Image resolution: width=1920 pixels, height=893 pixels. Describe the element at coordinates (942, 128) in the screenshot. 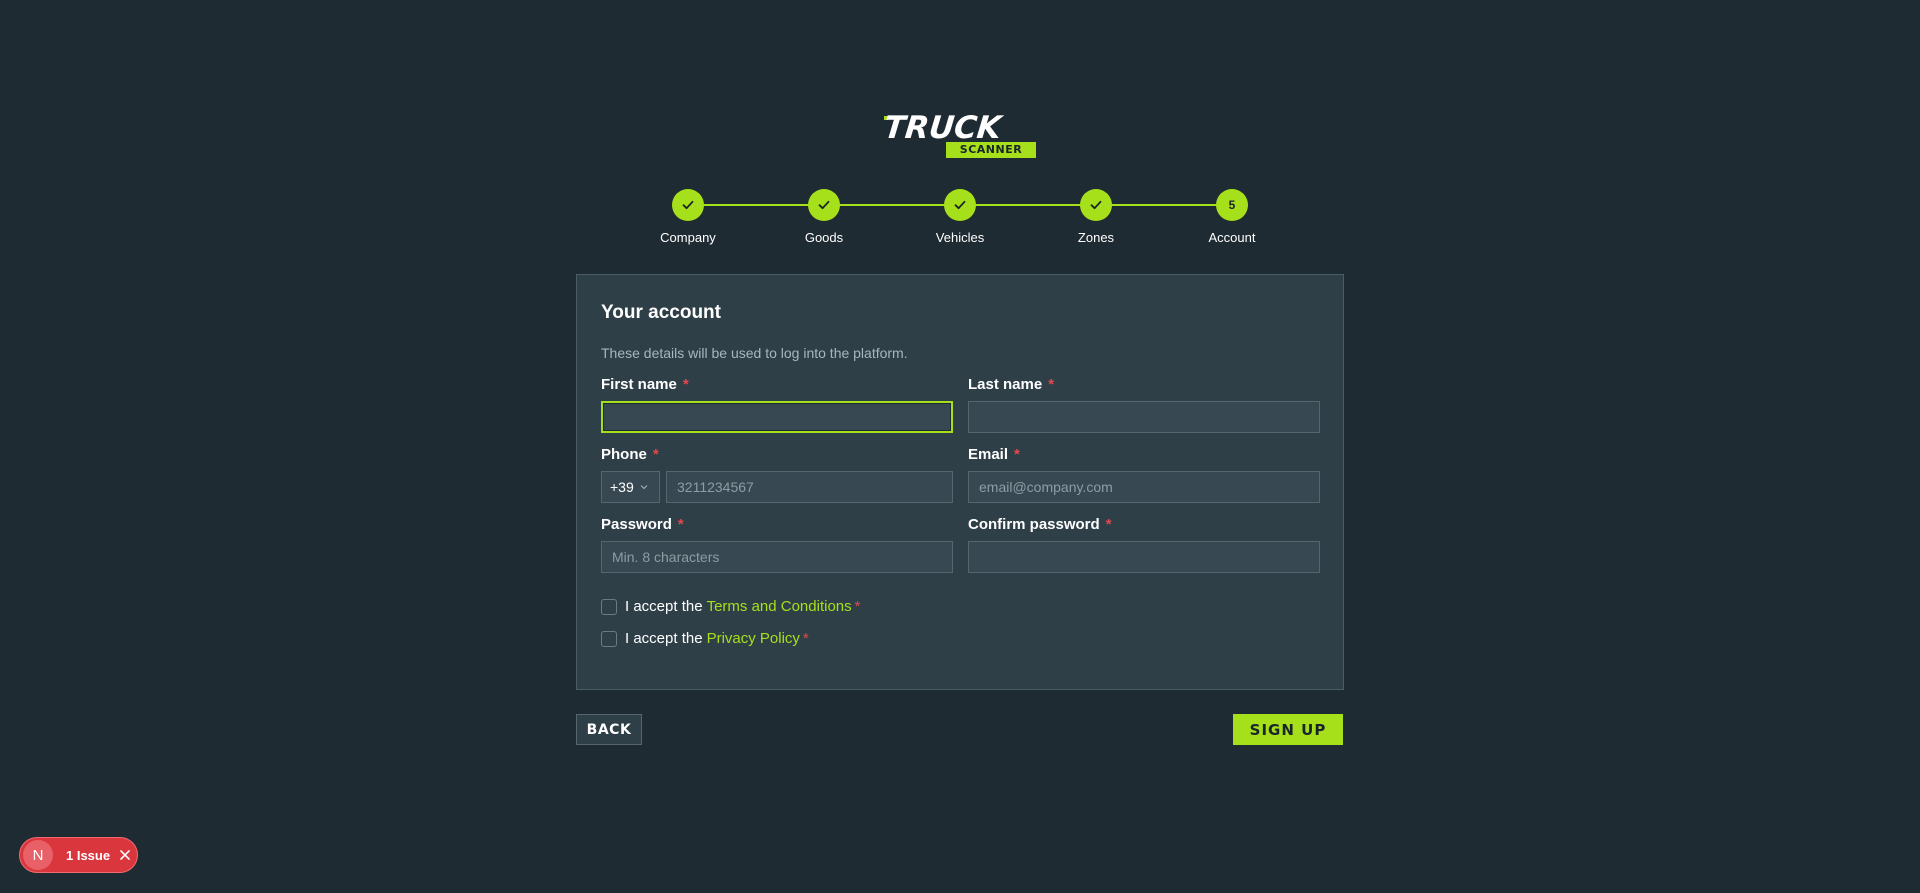

I see `logo-main-text: TRUCK` at that location.